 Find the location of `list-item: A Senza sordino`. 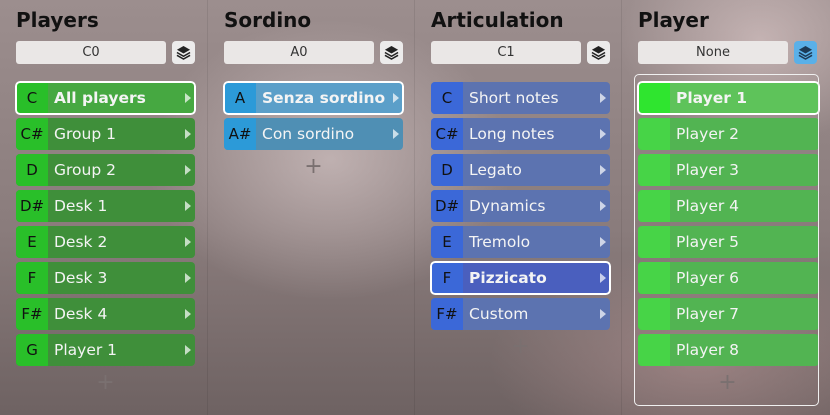

list-item: A Senza sordino is located at coordinates (313, 98).